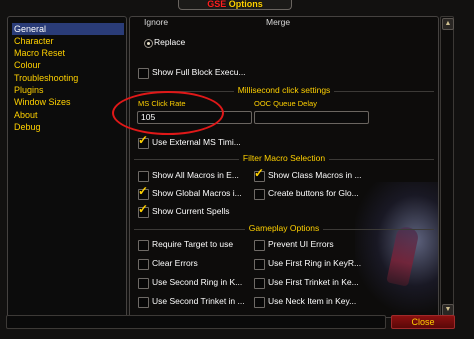 Image resolution: width=474 pixels, height=339 pixels. What do you see at coordinates (259, 245) in the screenshot?
I see `prevent-ui-errors-checkbox` at bounding box center [259, 245].